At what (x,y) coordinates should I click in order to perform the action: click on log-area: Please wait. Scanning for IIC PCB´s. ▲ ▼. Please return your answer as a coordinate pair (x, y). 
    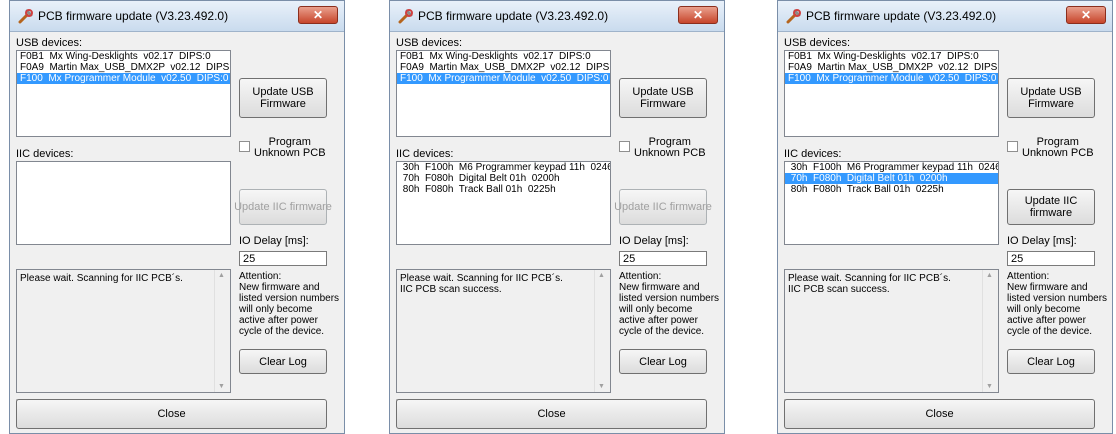
    Looking at the image, I should click on (123, 331).